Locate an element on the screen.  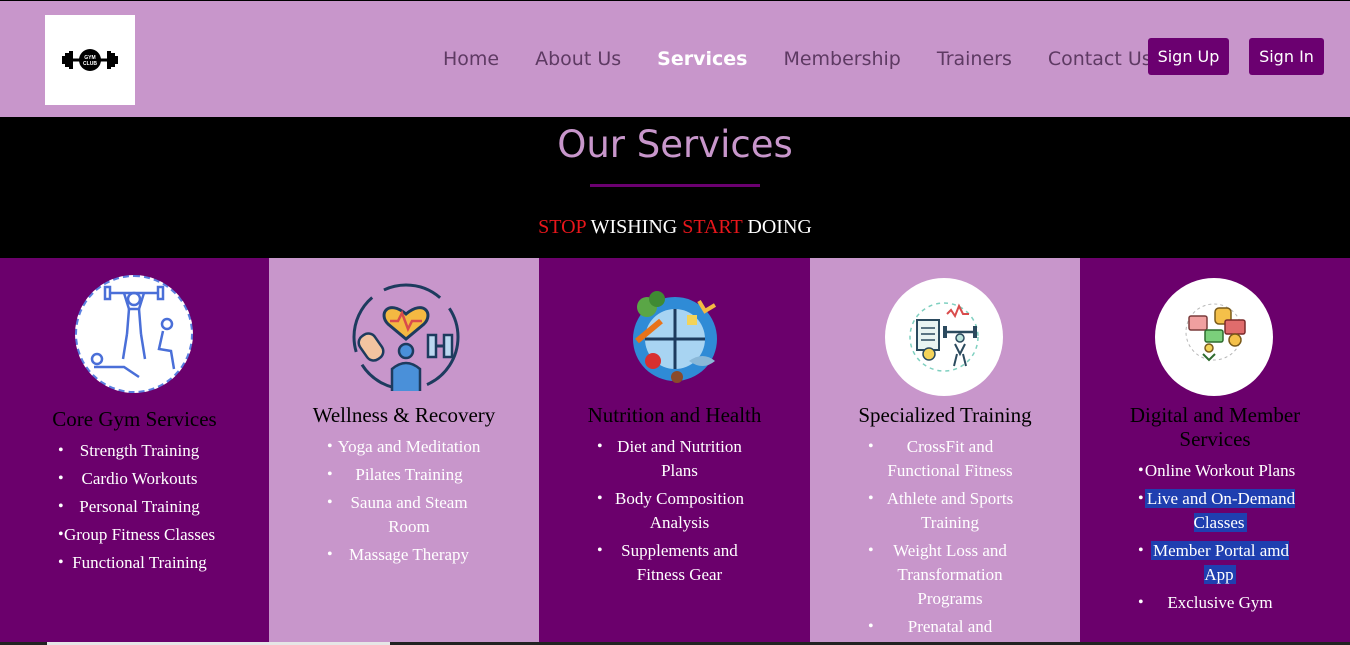
sign-in-button: Sign In is located at coordinates (1286, 56).